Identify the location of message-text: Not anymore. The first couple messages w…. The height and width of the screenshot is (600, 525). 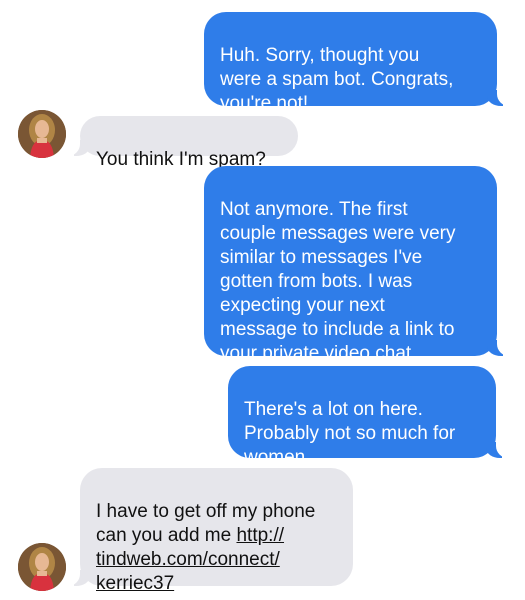
(338, 281).